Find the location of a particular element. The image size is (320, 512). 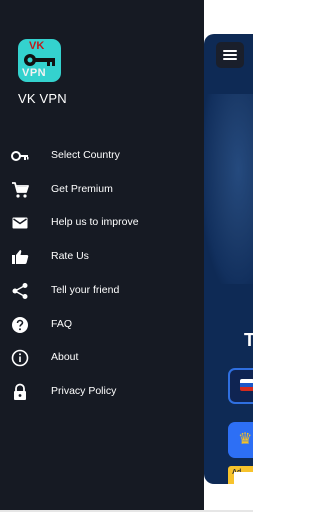

crown-icon: ♛ is located at coordinates (245, 439).